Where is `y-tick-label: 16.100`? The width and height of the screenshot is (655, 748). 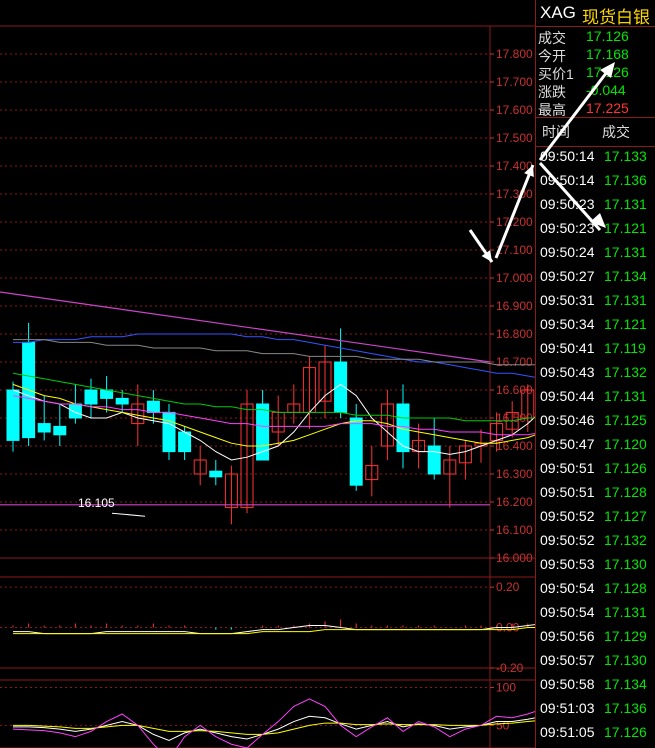 y-tick-label: 16.100 is located at coordinates (514, 530).